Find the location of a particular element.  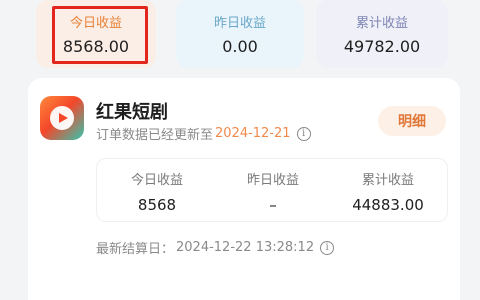

app-yesterday-earnings: 昨日收益 – is located at coordinates (273, 191).